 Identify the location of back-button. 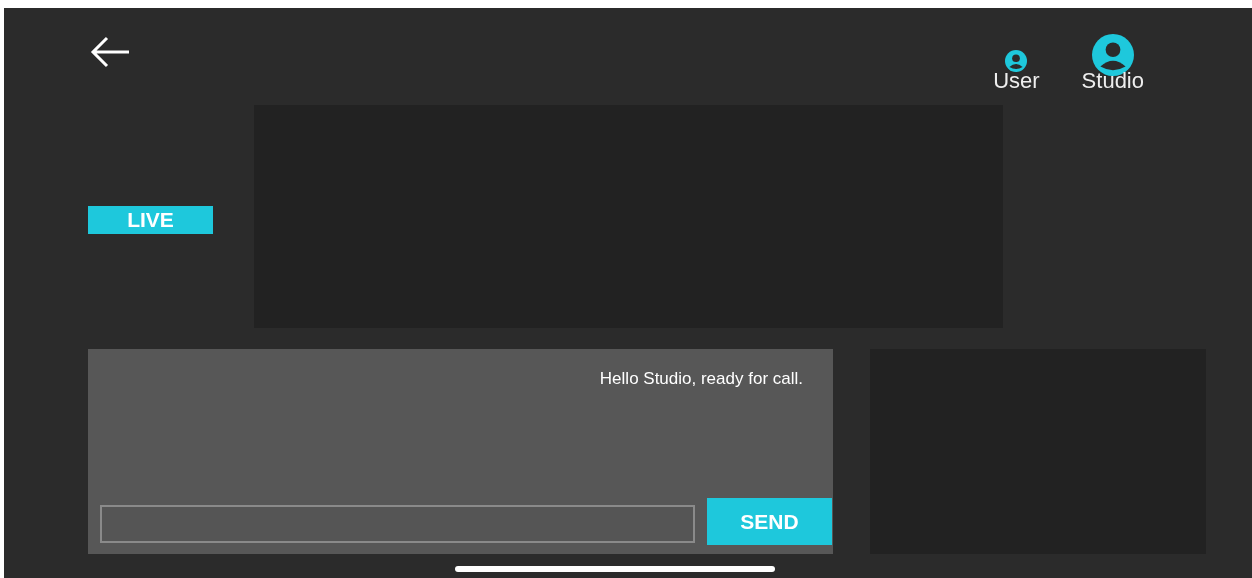
(110, 52).